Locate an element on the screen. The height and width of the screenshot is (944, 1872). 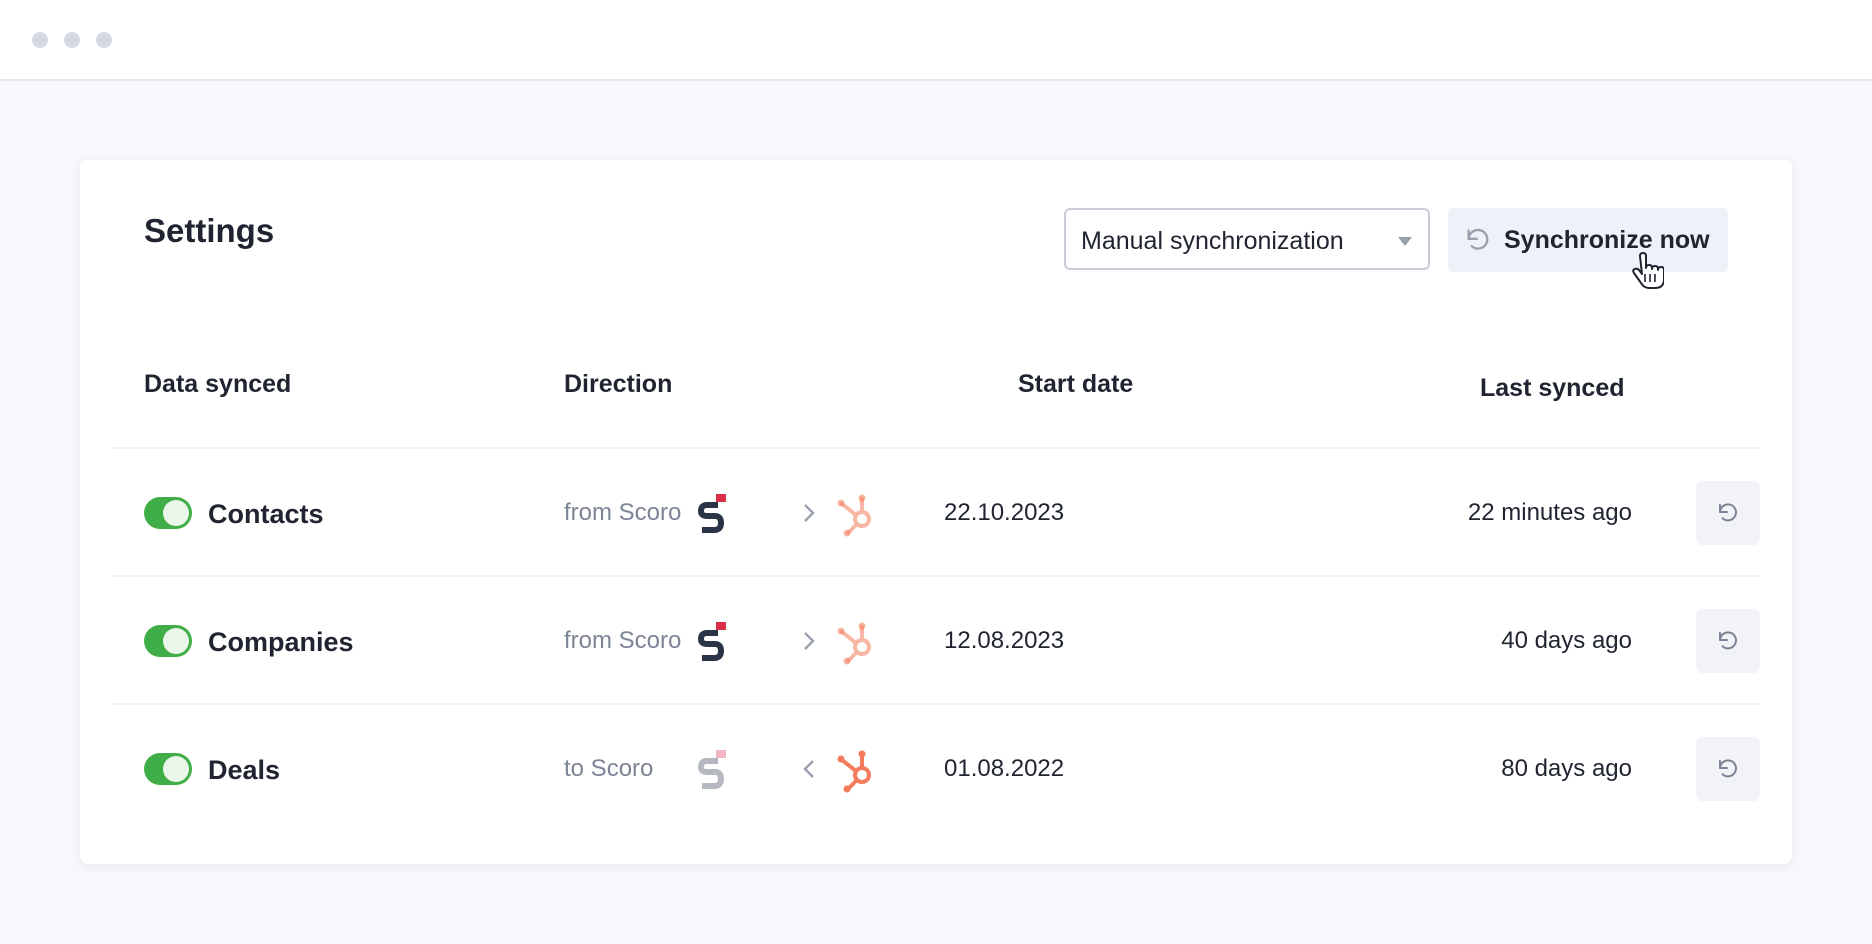
row-name: Contacts is located at coordinates (266, 514).